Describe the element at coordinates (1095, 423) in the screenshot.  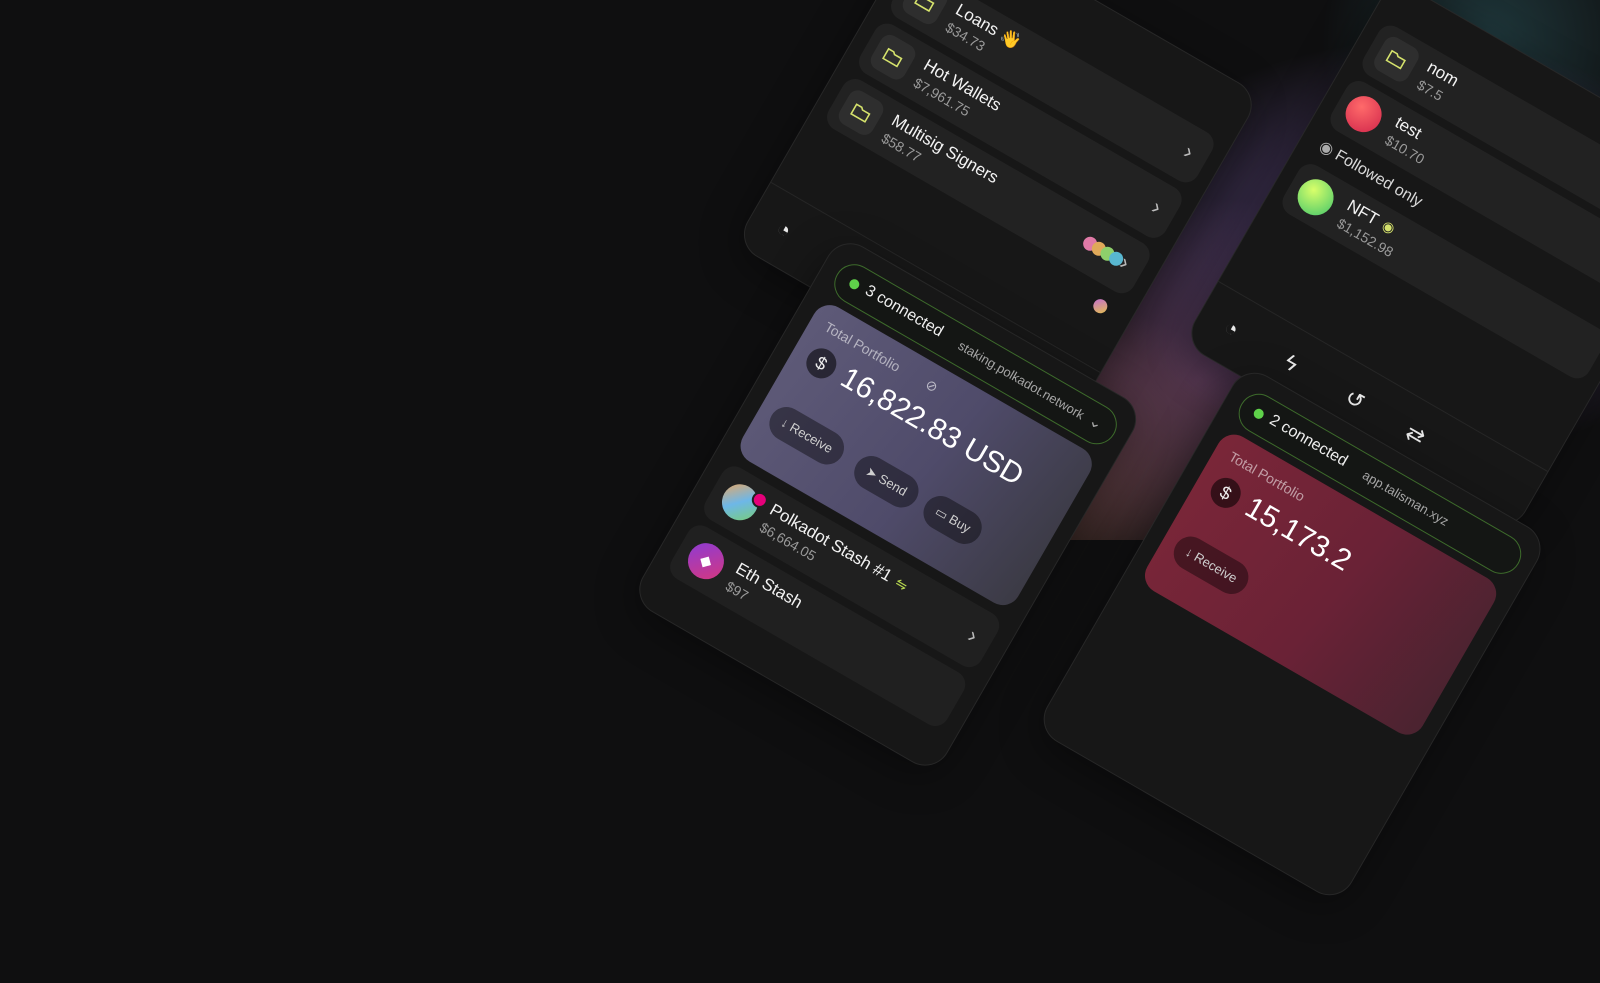
I see `chevron-down-icon: ⌄` at that location.